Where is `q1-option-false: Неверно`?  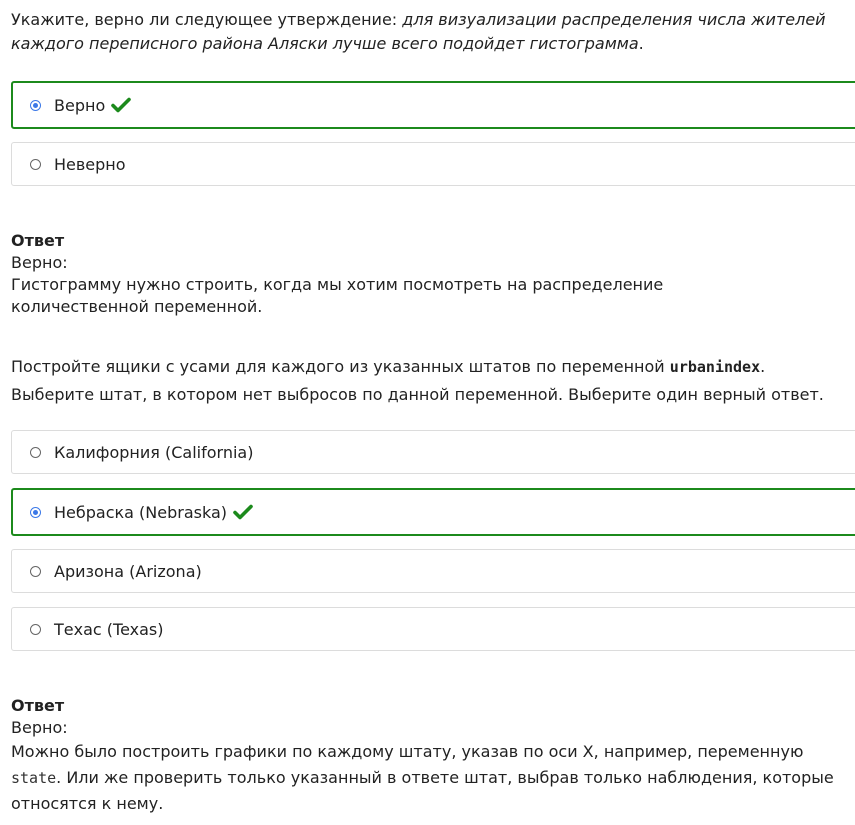 q1-option-false: Неверно is located at coordinates (433, 164).